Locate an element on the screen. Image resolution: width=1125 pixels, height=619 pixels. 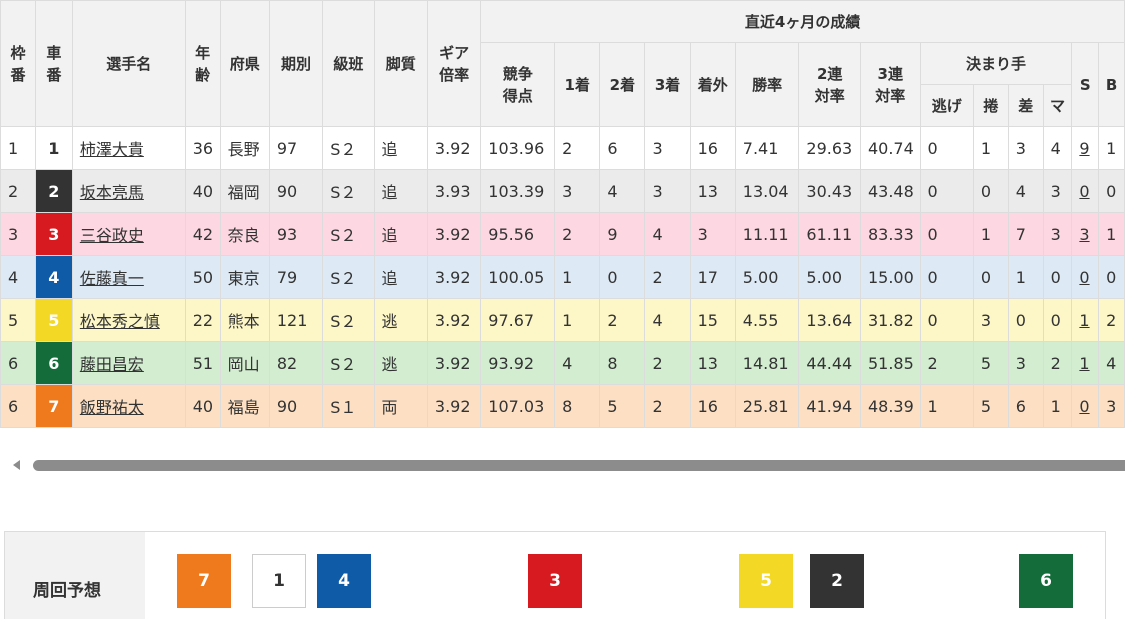
cell-s: 9 is located at coordinates (1085, 148).